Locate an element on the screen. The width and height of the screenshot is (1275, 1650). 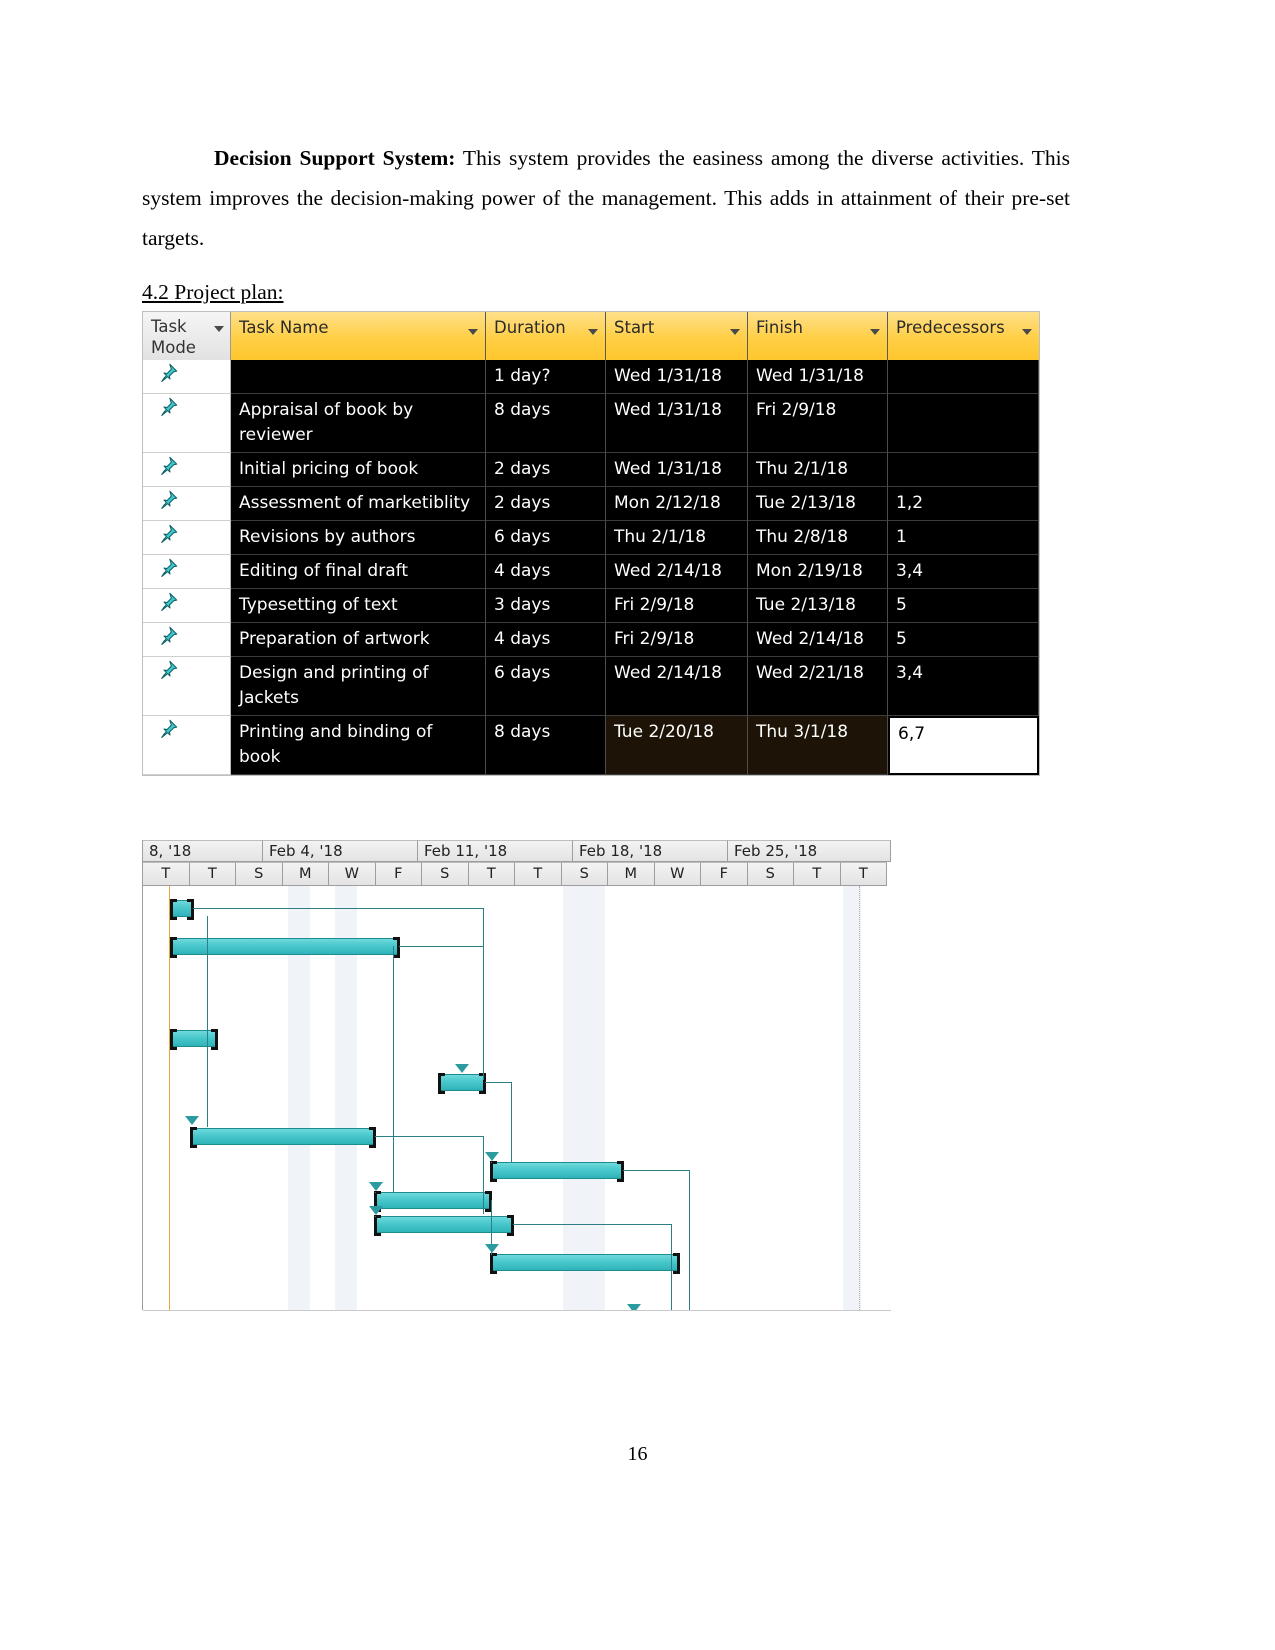
cell-task-name: Assessment of marketiblity is located at coordinates (358, 504).